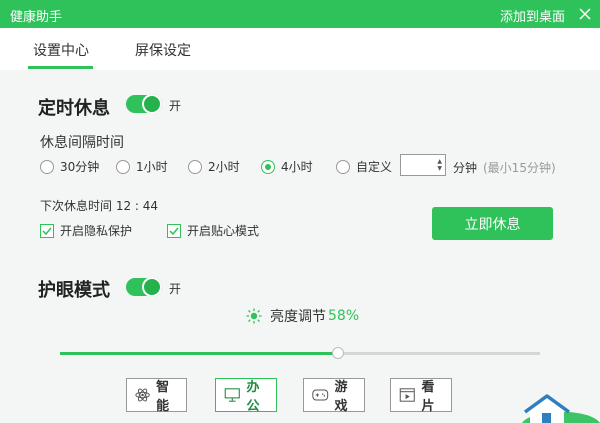  I want to click on slider-handle, so click(338, 353).